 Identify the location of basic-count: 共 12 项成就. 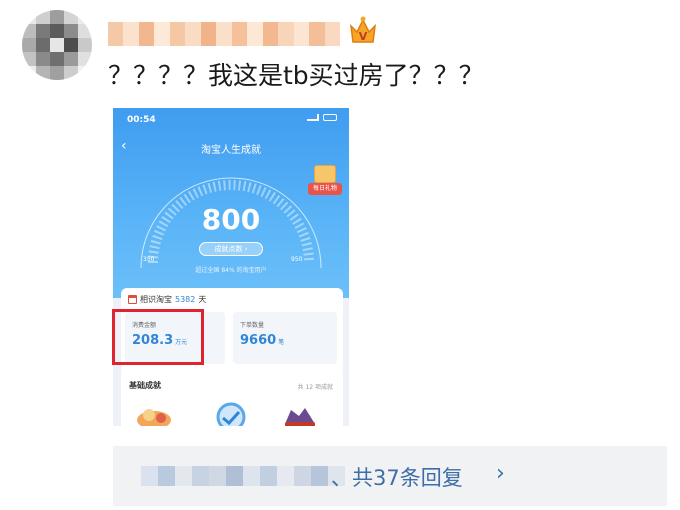
(315, 387).